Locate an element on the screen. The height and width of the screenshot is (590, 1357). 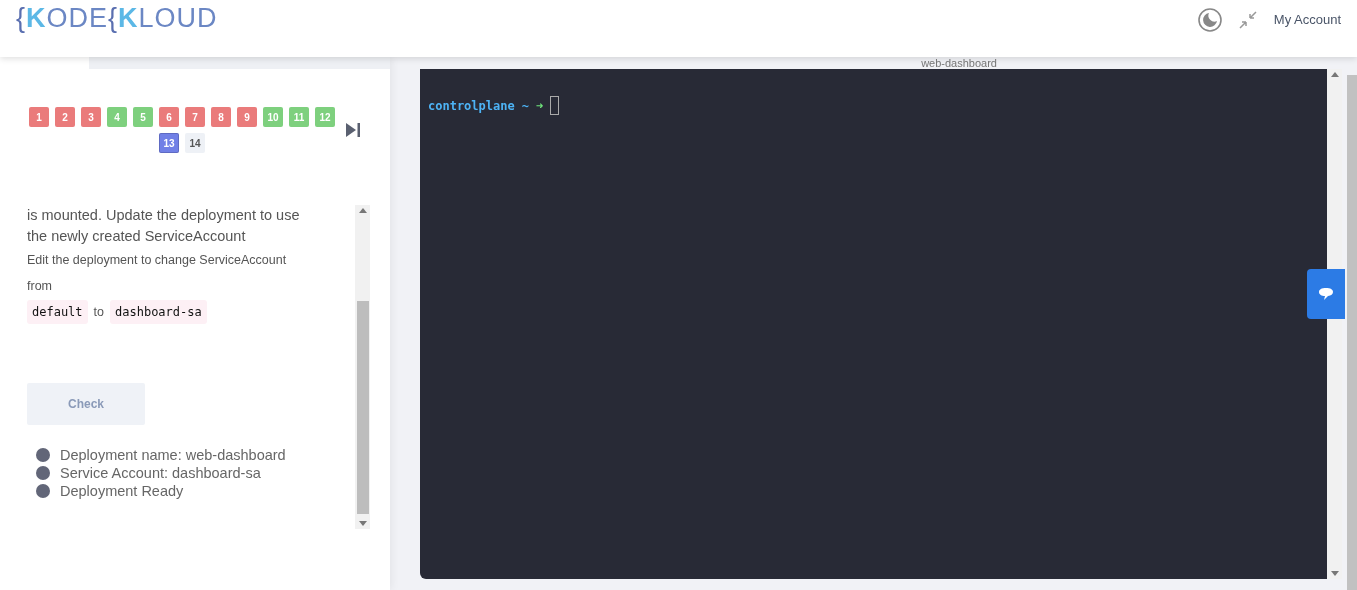
prompt-arrow: ➜ is located at coordinates (539, 105).